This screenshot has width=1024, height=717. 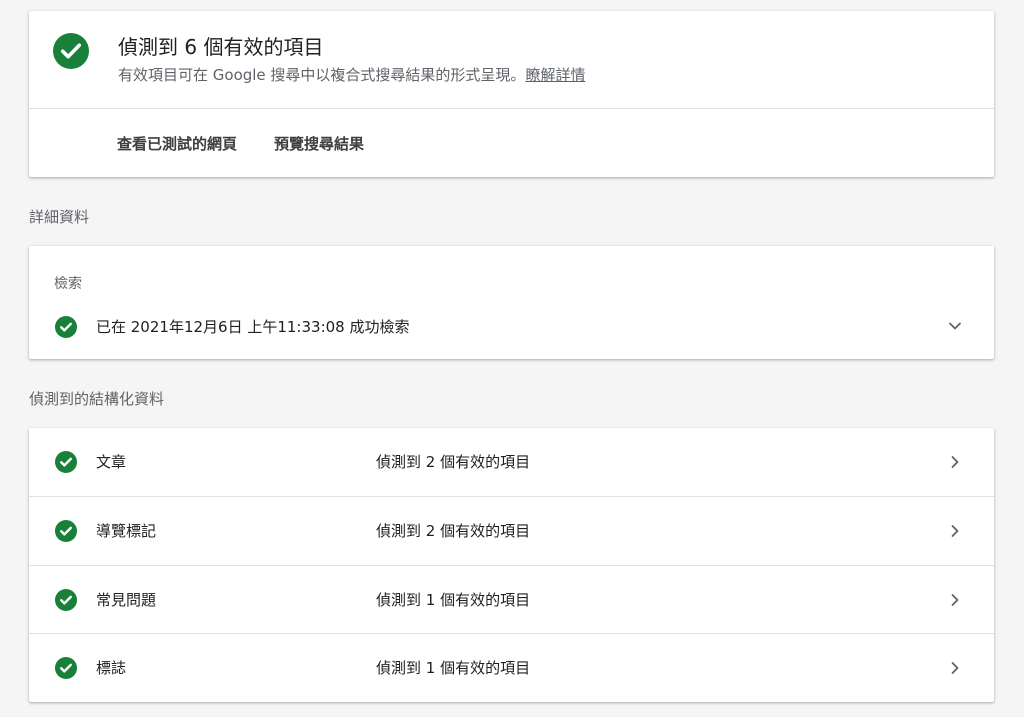 What do you see at coordinates (322, 75) in the screenshot?
I see `summary-description-text: 有效項目可在 Google 搜尋中以複合式搜尋結果的形式呈現。` at bounding box center [322, 75].